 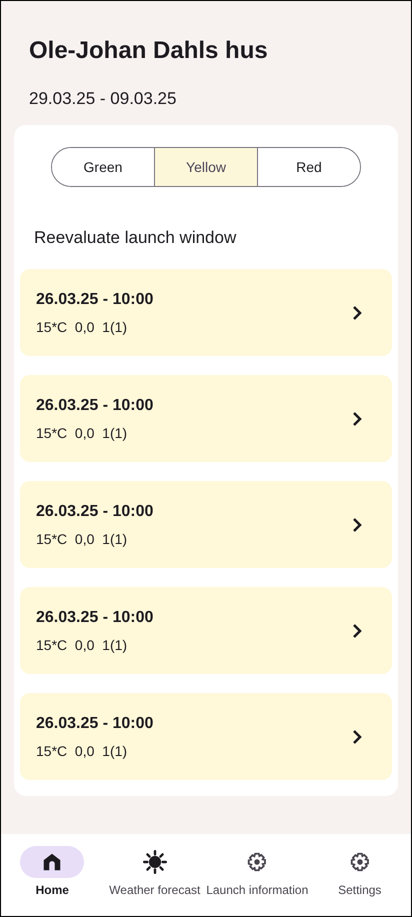 I want to click on nav-item: Weather forecast, so click(x=155, y=872).